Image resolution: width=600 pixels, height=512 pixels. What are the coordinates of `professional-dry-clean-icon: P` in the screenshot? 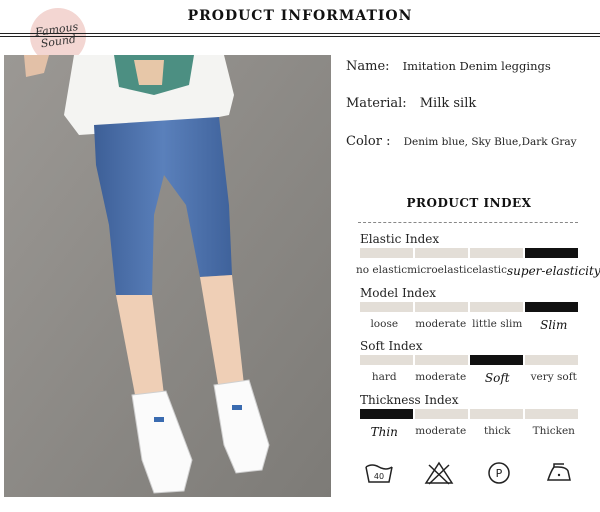 It's located at (499, 473).